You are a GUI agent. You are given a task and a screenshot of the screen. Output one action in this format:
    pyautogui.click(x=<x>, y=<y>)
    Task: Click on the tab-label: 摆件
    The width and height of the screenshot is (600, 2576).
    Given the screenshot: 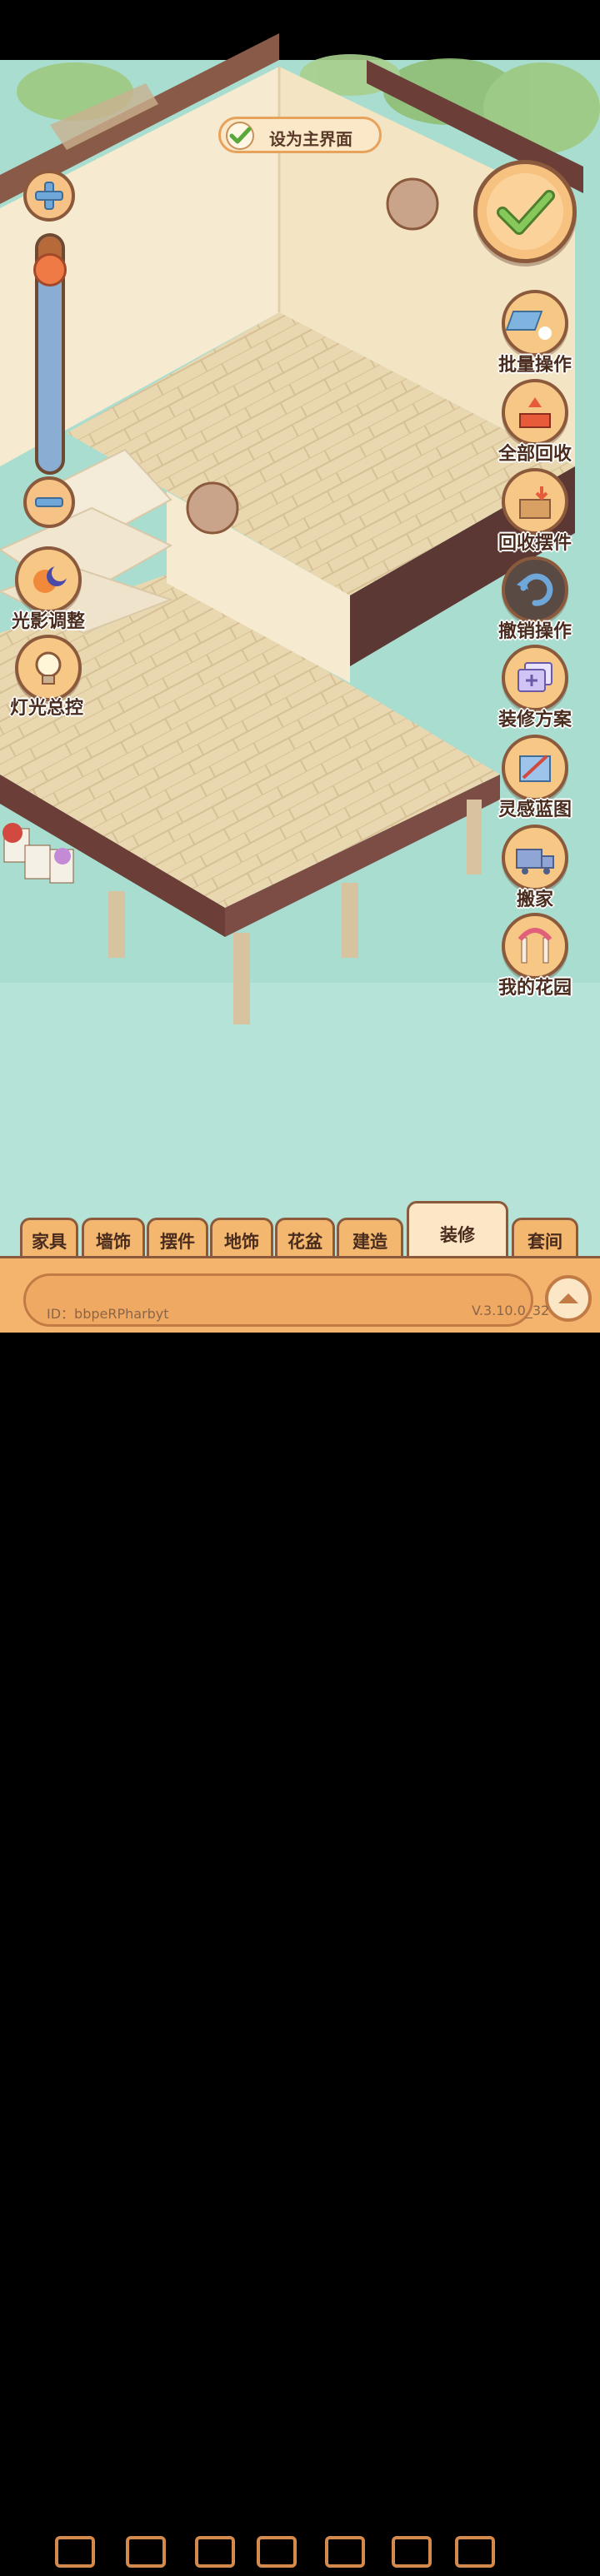 What is the action you would take?
    pyautogui.click(x=177, y=1242)
    